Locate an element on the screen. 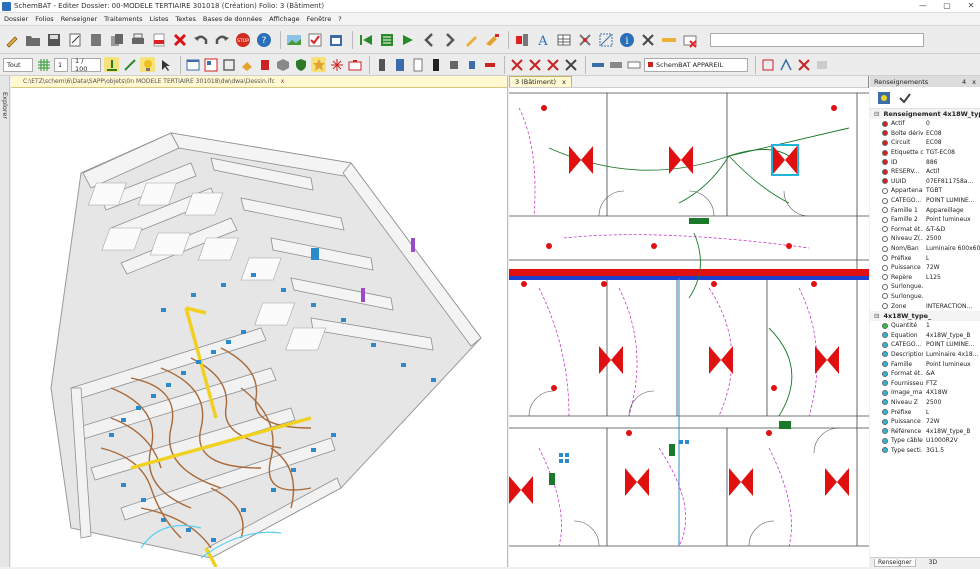 The height and width of the screenshot is (569, 980). property-value: FTZ is located at coordinates (930, 383).